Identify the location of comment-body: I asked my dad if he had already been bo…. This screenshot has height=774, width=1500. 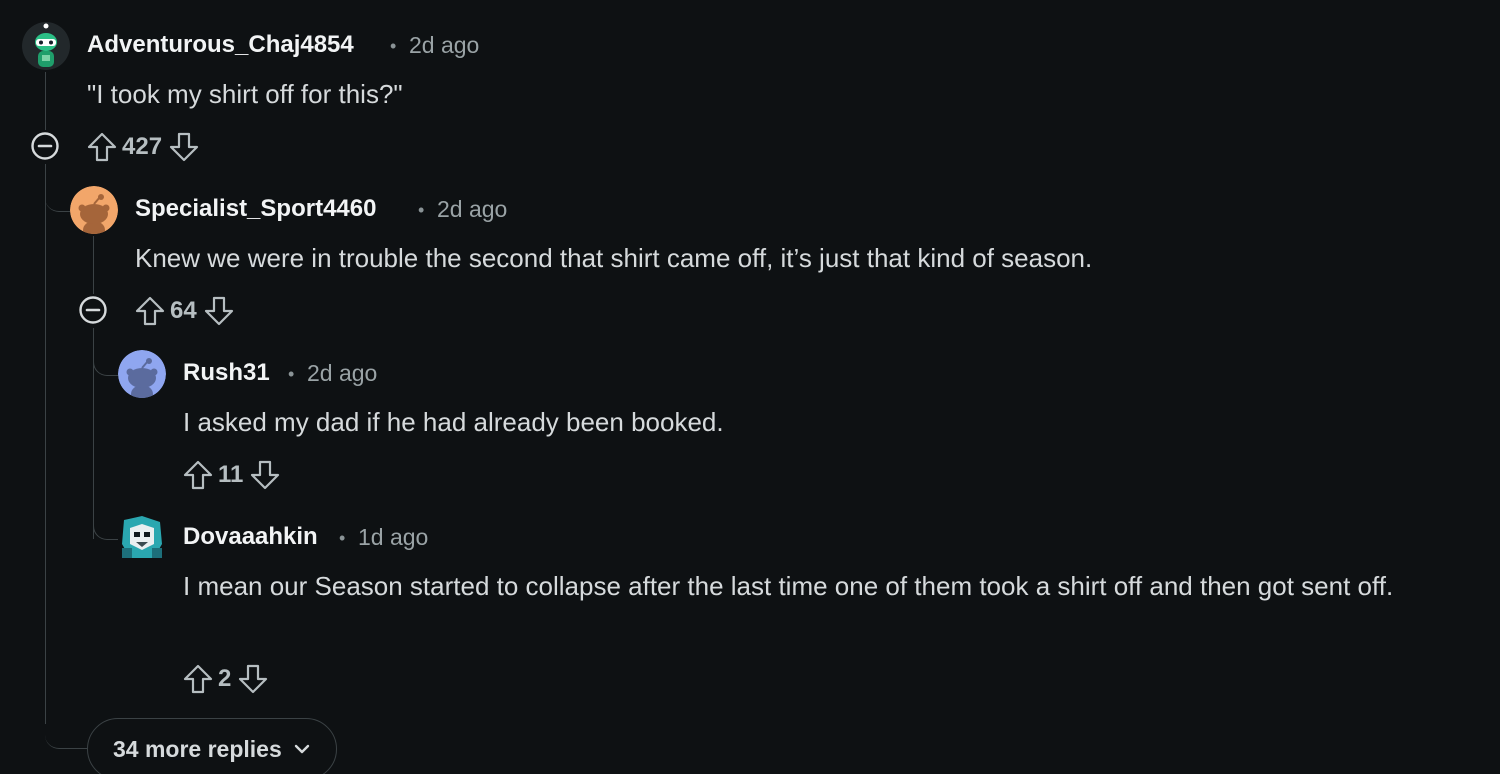
(453, 422).